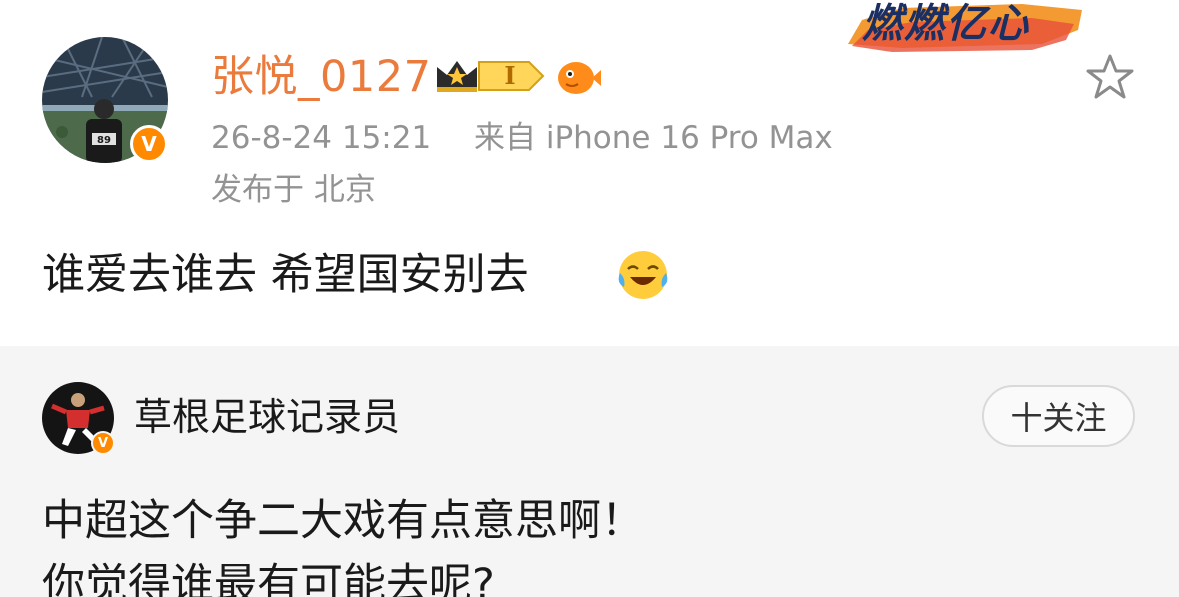 The width and height of the screenshot is (1179, 597). I want to click on post-location: 发布于 北京, so click(293, 190).